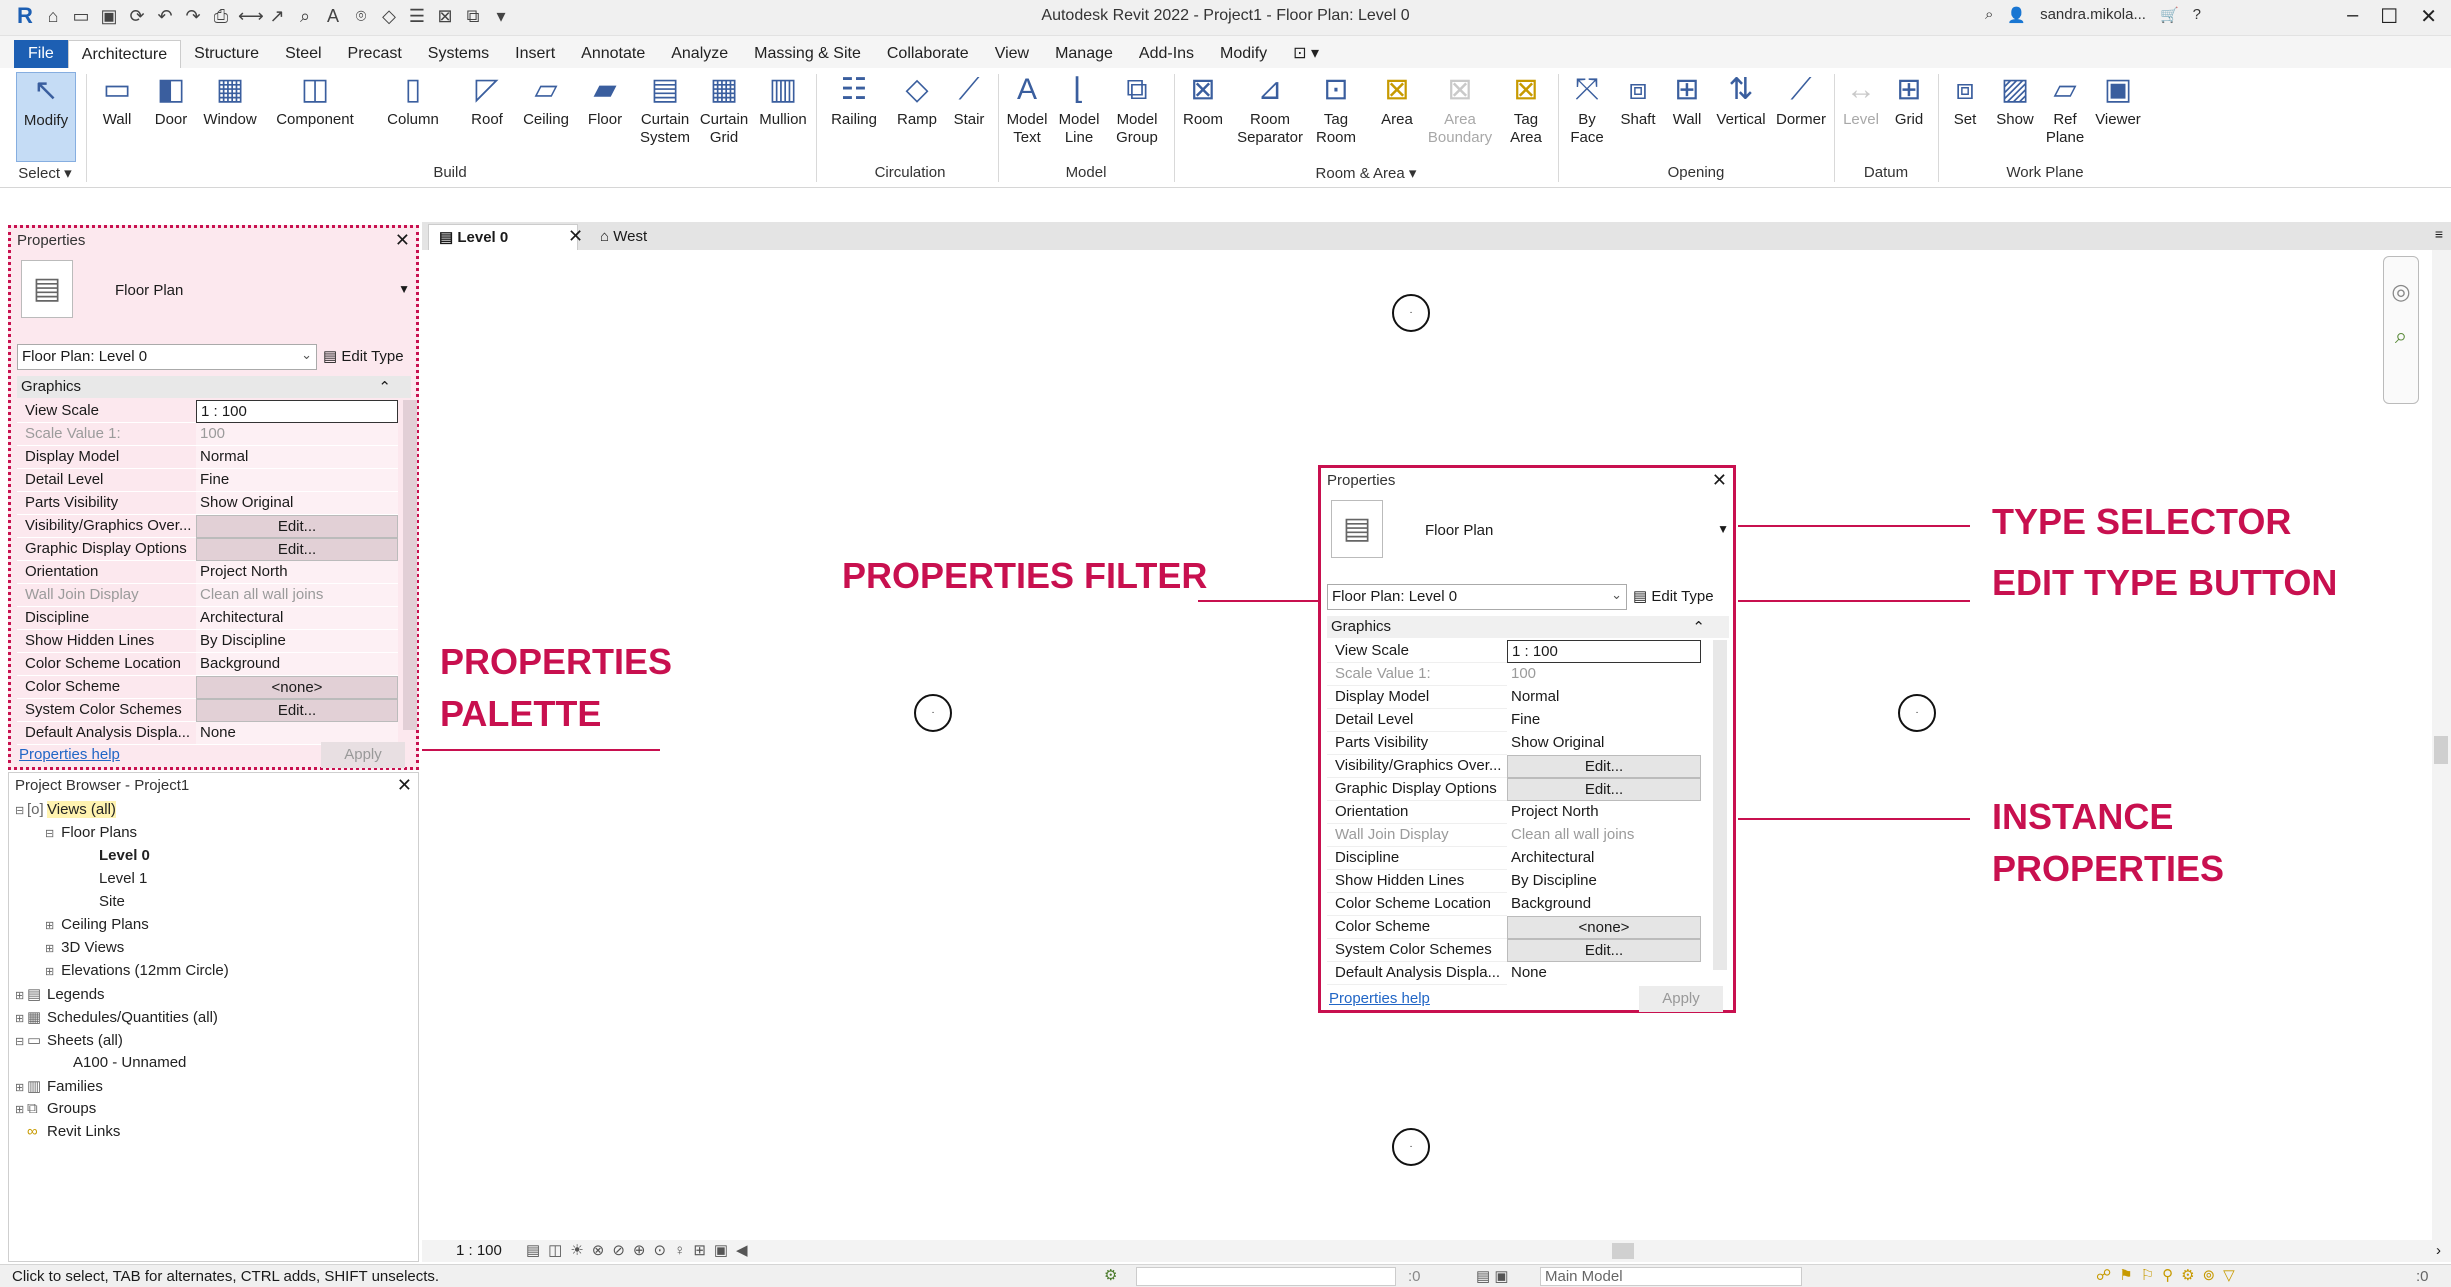  What do you see at coordinates (297, 664) in the screenshot?
I see `property-value: Background` at bounding box center [297, 664].